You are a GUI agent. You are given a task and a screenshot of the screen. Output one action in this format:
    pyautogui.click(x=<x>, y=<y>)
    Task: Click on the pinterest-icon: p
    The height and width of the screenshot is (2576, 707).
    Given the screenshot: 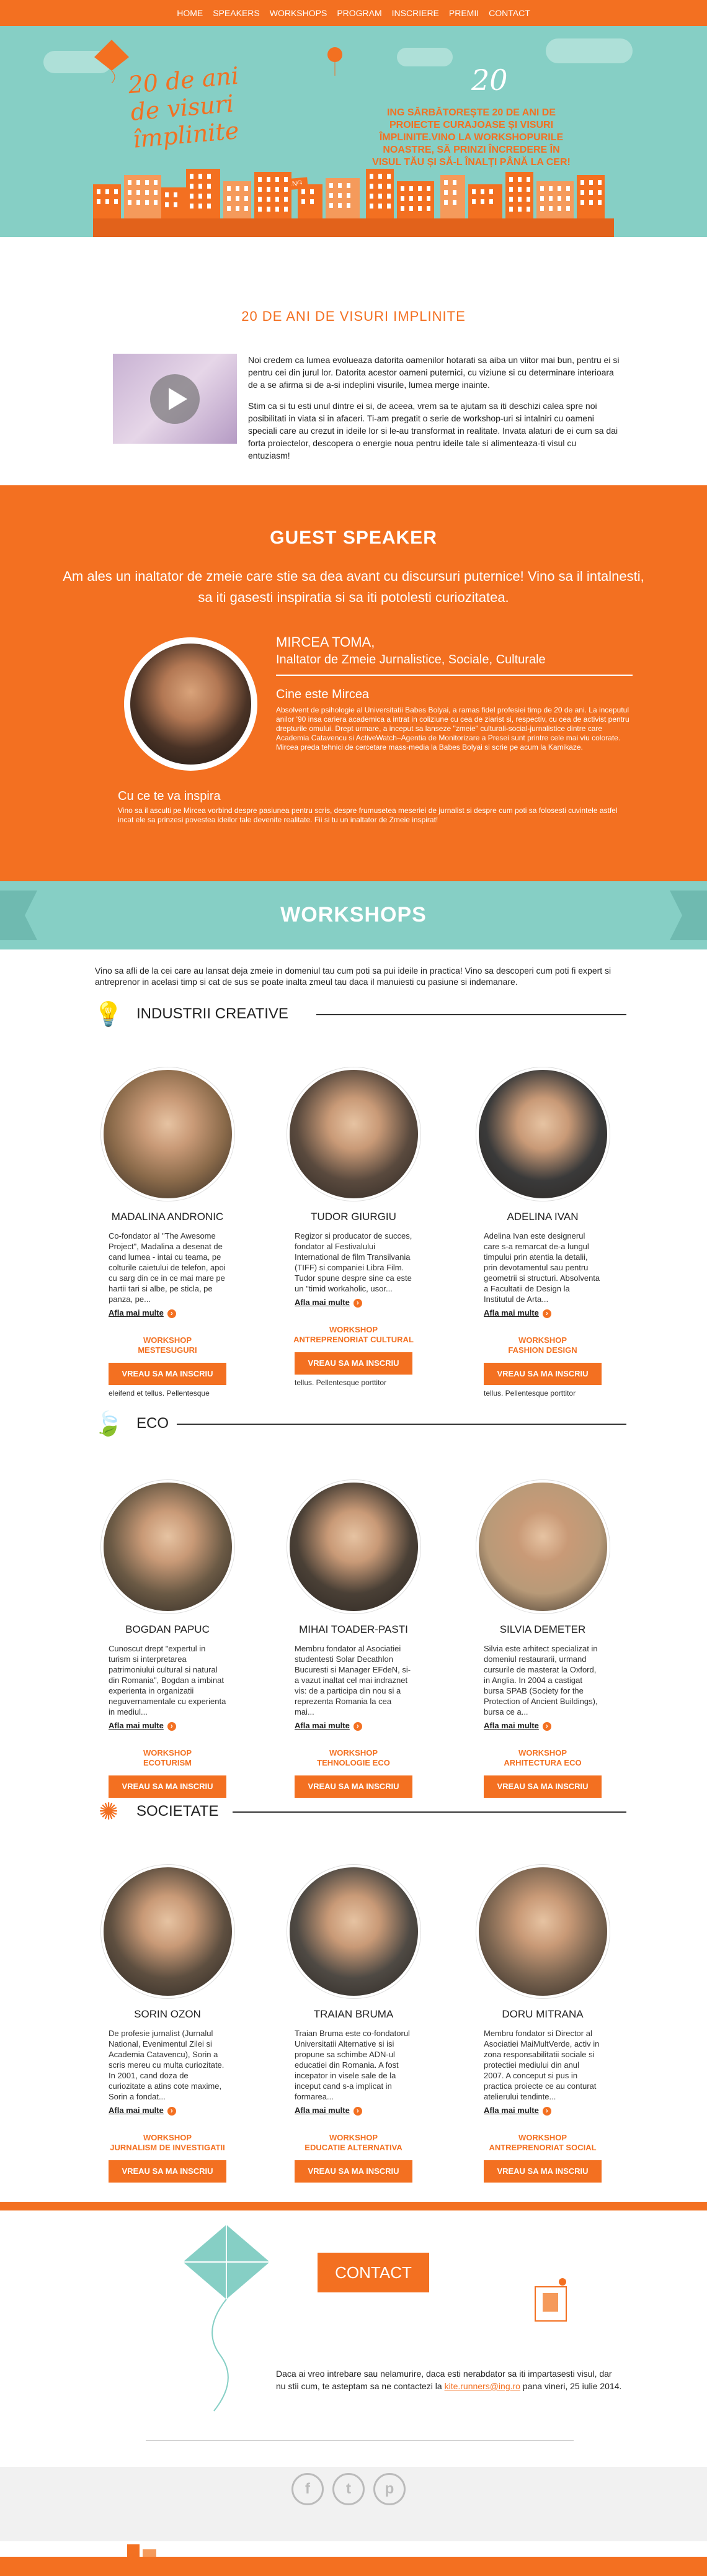 What is the action you would take?
    pyautogui.click(x=389, y=2489)
    